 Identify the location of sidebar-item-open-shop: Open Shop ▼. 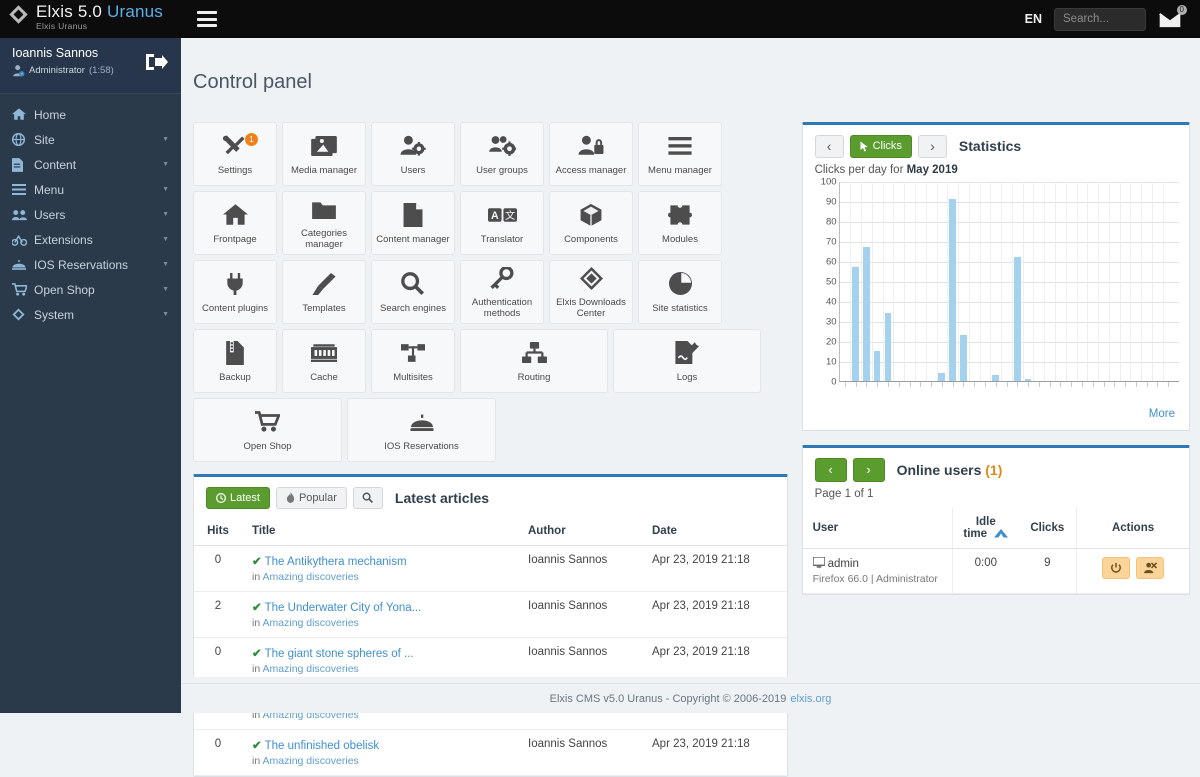
(90, 289).